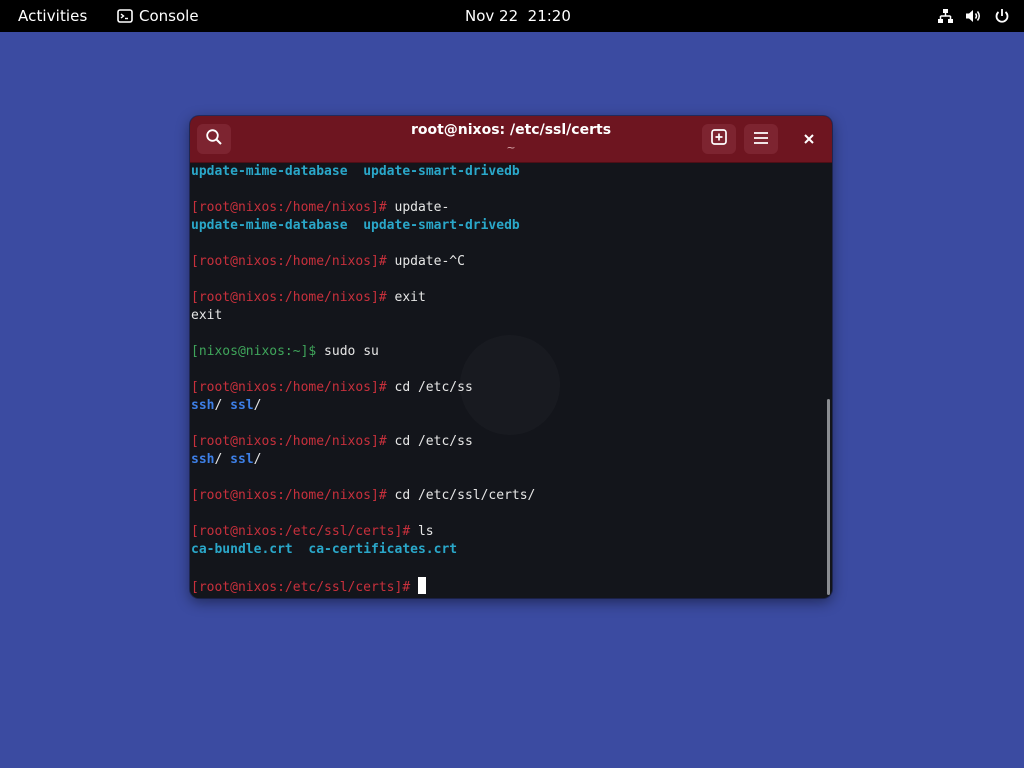 The width and height of the screenshot is (1024, 768). I want to click on app-menu-label: Console, so click(169, 16).